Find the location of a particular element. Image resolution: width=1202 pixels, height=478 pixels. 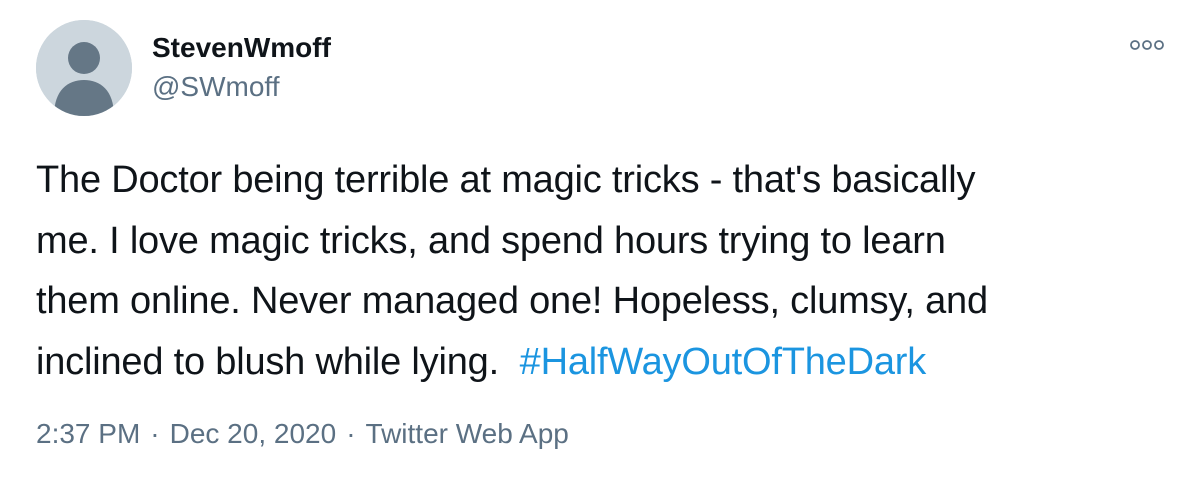

tweet-source-link: Twitter Web App is located at coordinates (467, 433).